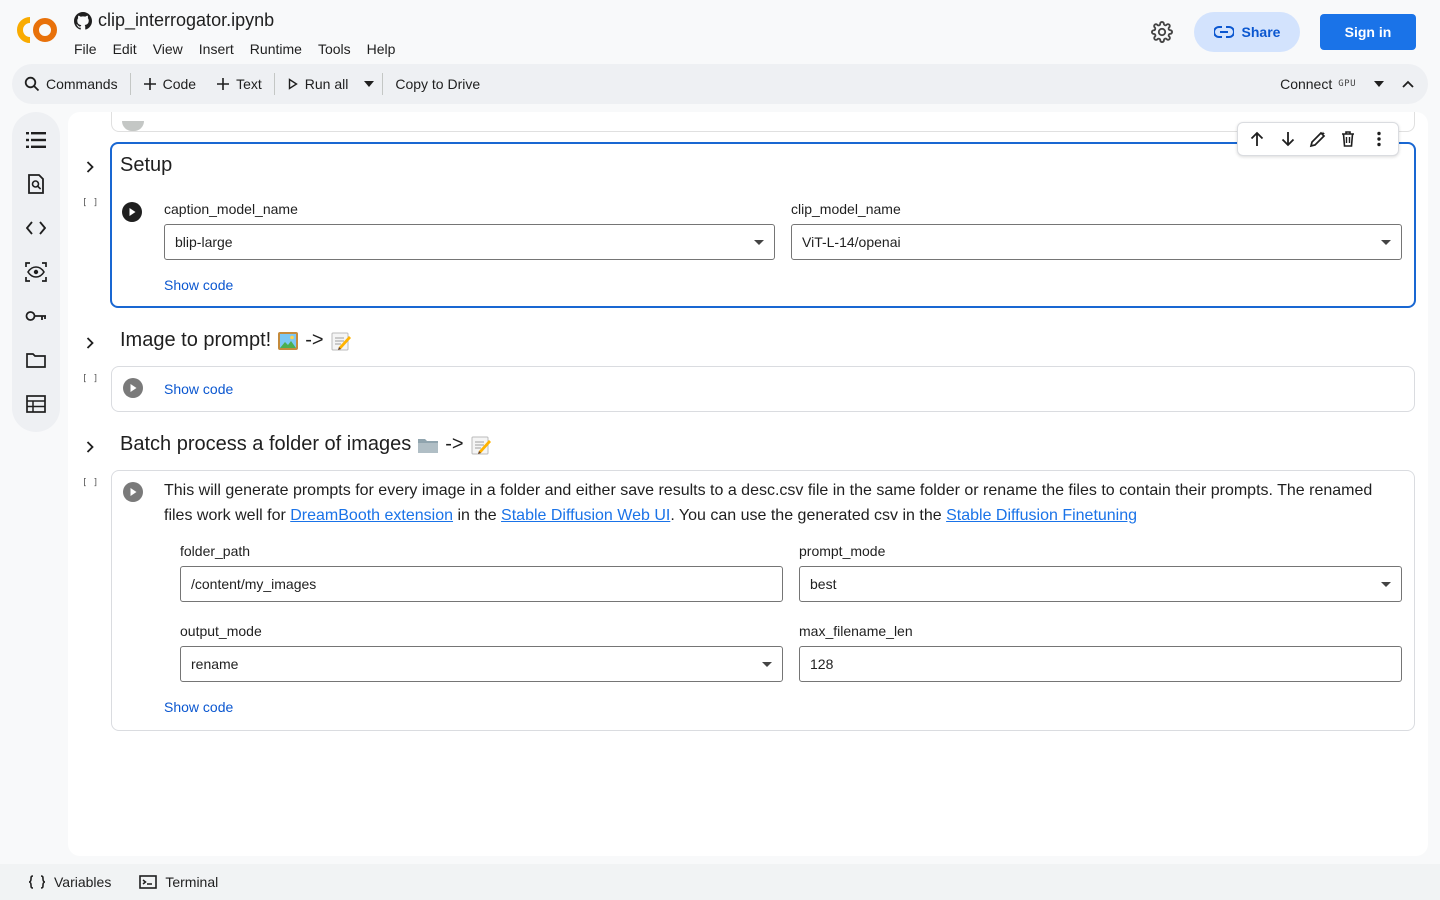  Describe the element at coordinates (1100, 664) in the screenshot. I see `max-filename-len-input: 128` at that location.